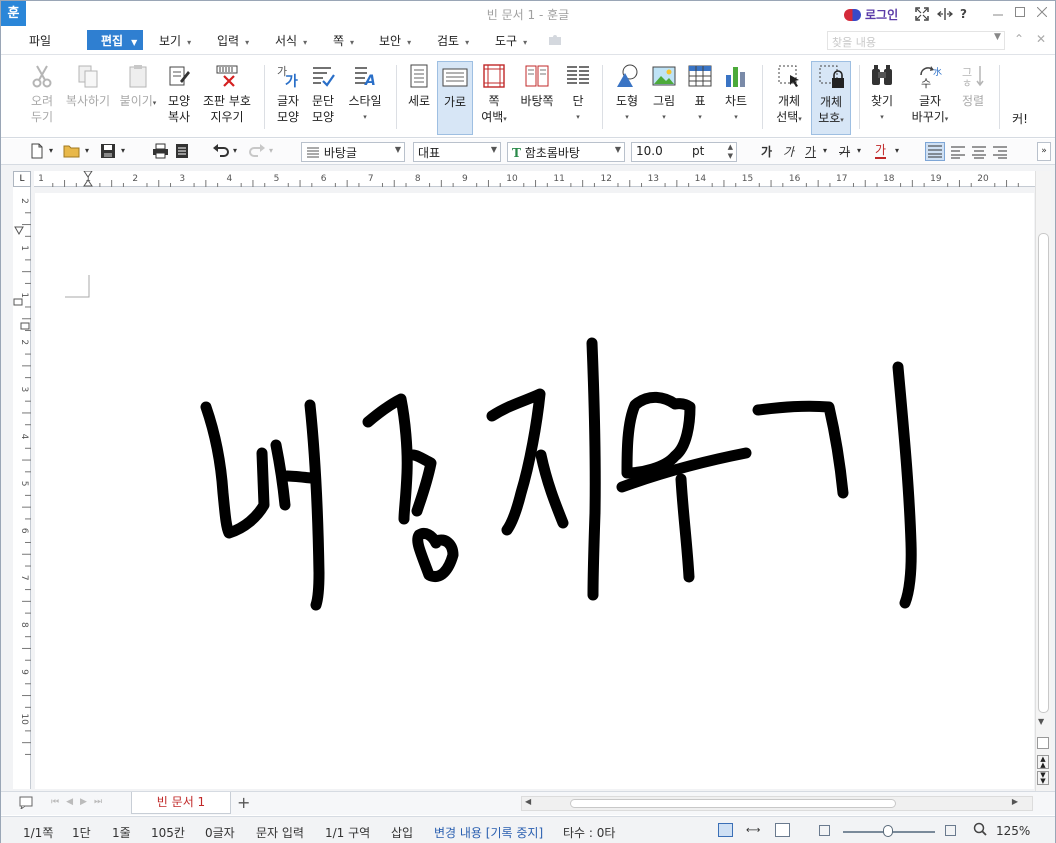 The image size is (1056, 843). I want to click on print-preview-icon, so click(182, 152).